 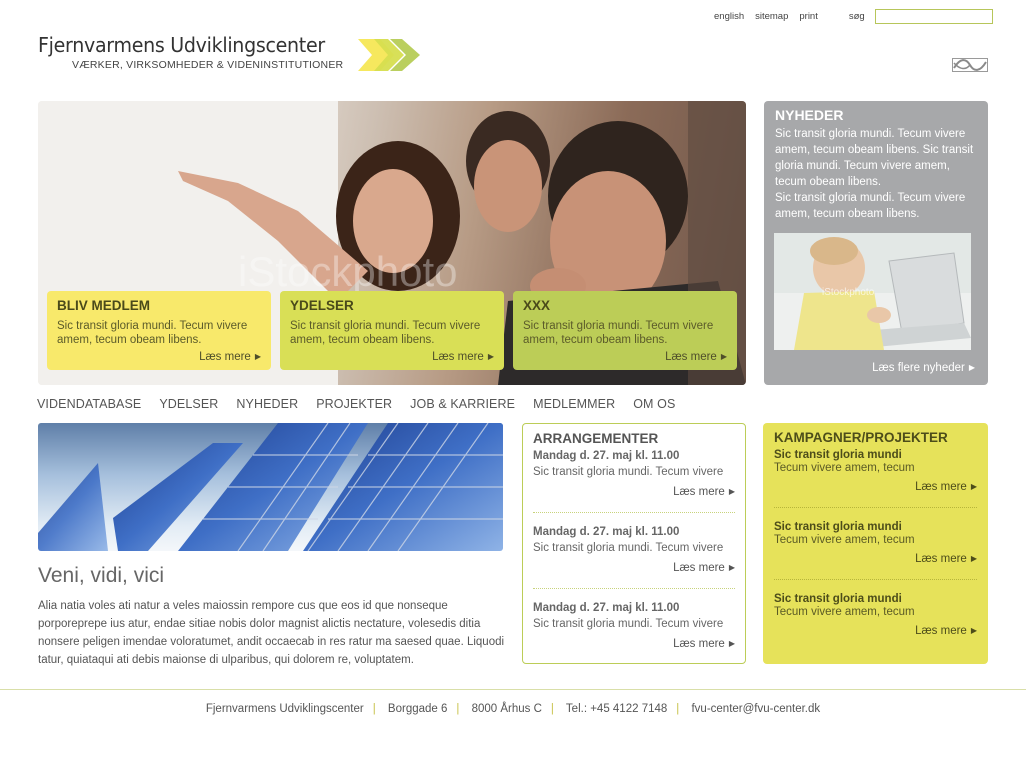 What do you see at coordinates (513, 689) in the screenshot?
I see `footer-divider` at bounding box center [513, 689].